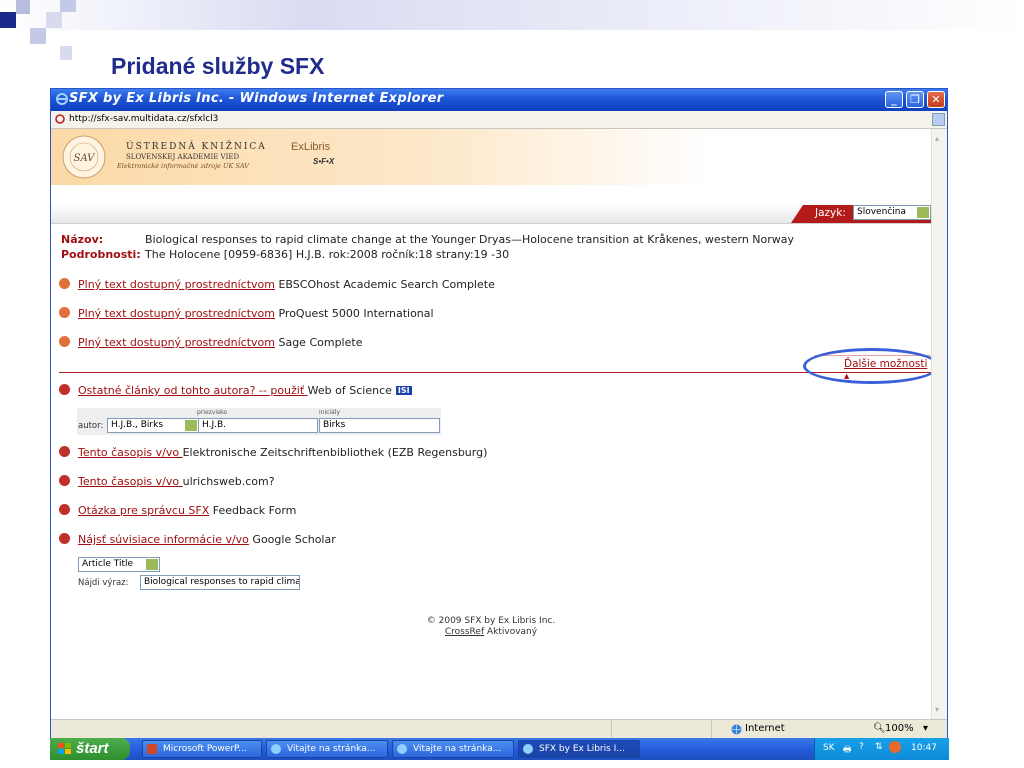  I want to click on section-divider, so click(495, 372).